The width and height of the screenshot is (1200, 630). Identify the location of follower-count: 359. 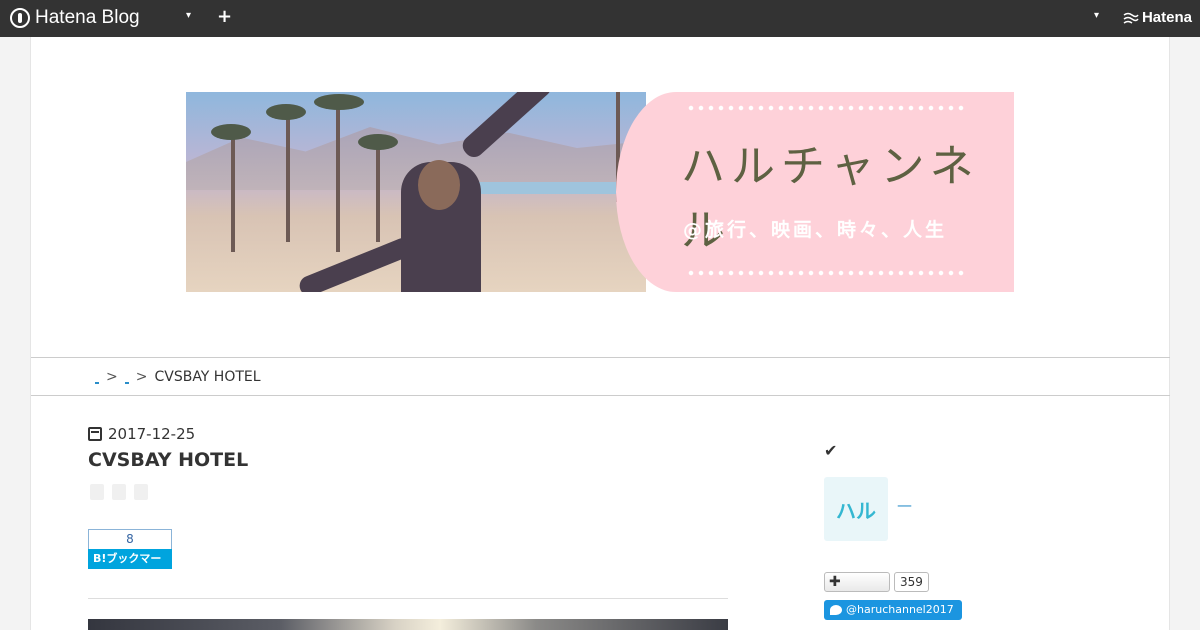
(911, 582).